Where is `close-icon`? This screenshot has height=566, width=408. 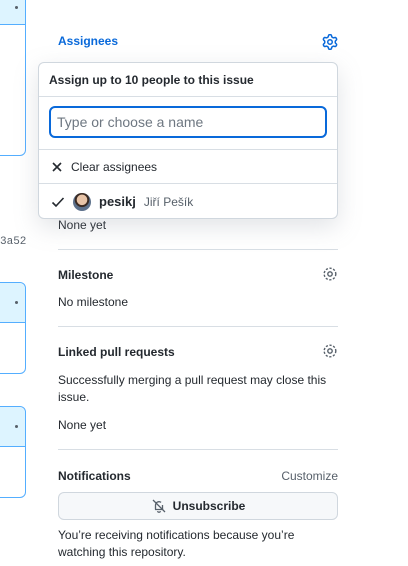 close-icon is located at coordinates (57, 166).